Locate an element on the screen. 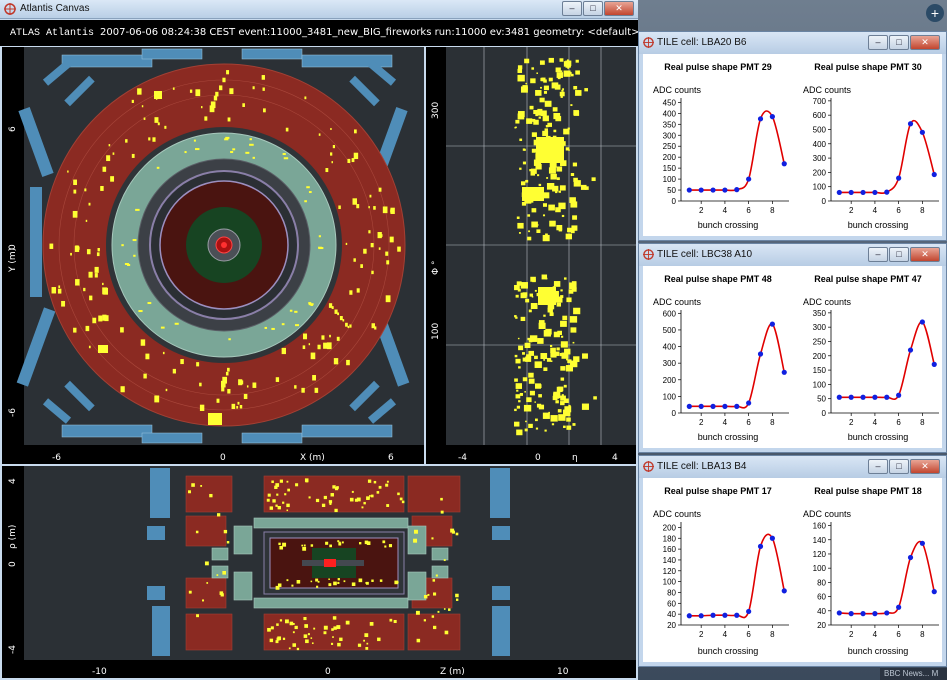 The width and height of the screenshot is (947, 680). pulse-plot-canvas: 0 50 100 150 200 250 300 350 400 450 2 4 6 8 is located at coordinates (726, 156).